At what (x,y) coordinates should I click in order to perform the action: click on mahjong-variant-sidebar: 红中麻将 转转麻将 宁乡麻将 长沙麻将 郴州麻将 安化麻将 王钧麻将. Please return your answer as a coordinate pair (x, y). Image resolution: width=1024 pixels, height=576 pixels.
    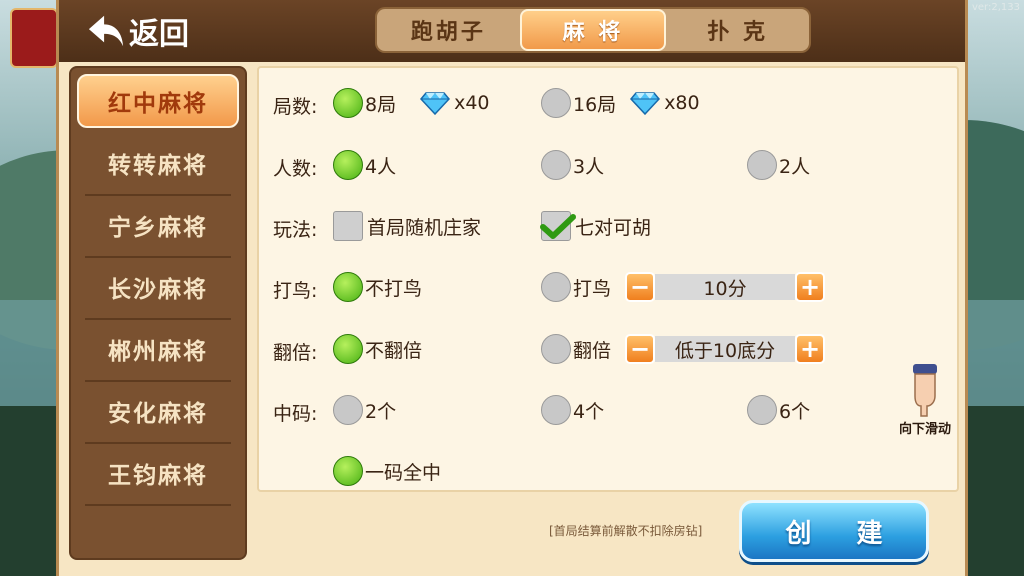
    Looking at the image, I should click on (158, 313).